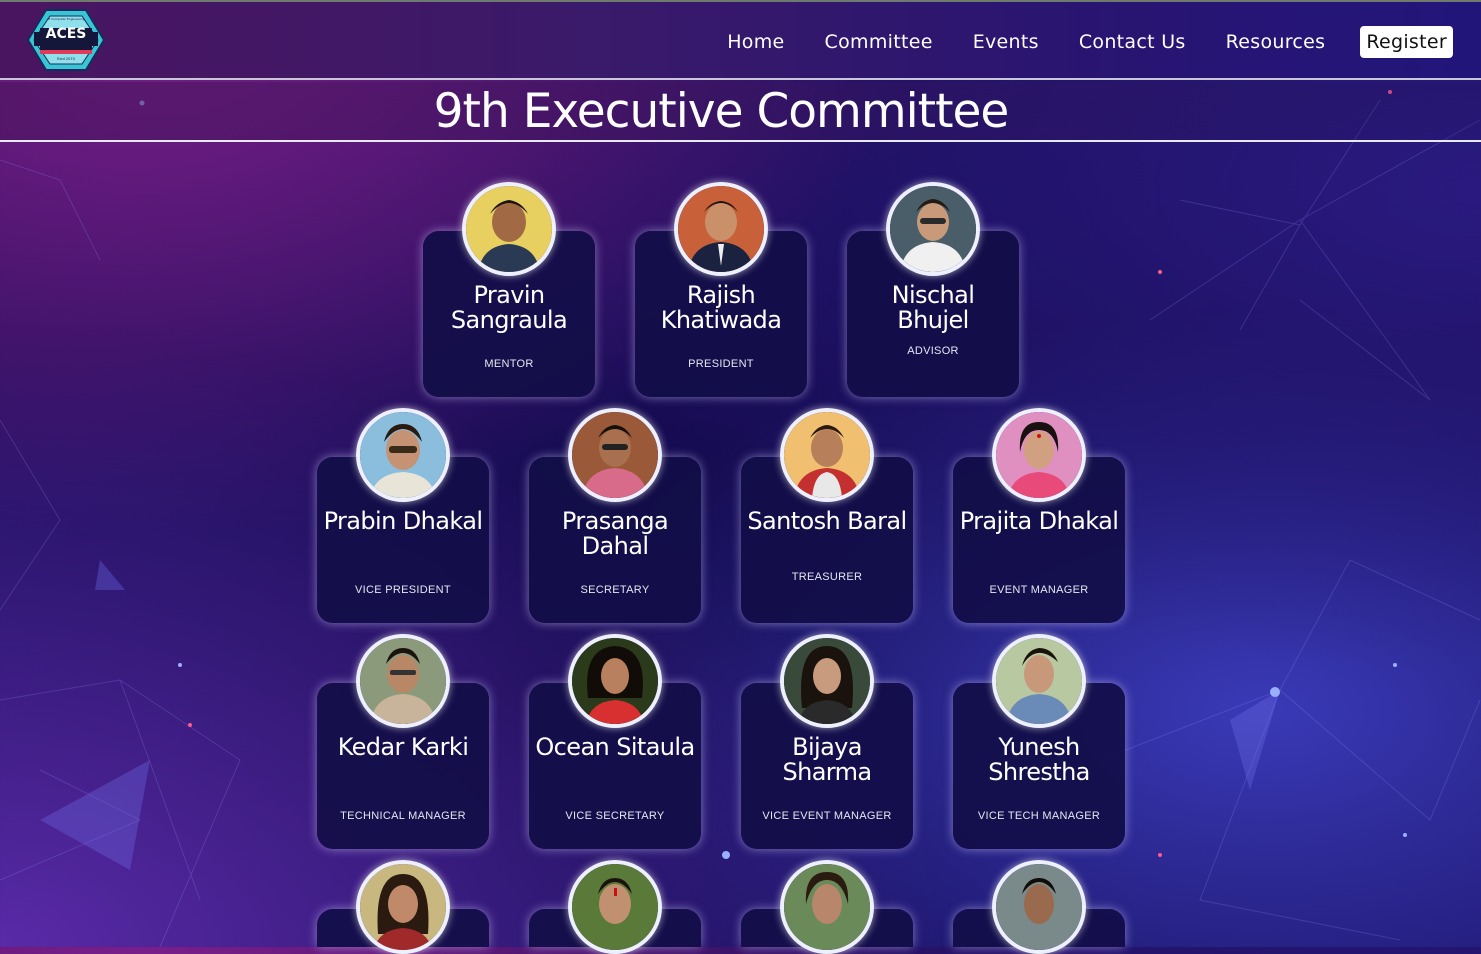 This screenshot has height=954, width=1481. I want to click on logo-est-text: Estd 2070, so click(66, 59).